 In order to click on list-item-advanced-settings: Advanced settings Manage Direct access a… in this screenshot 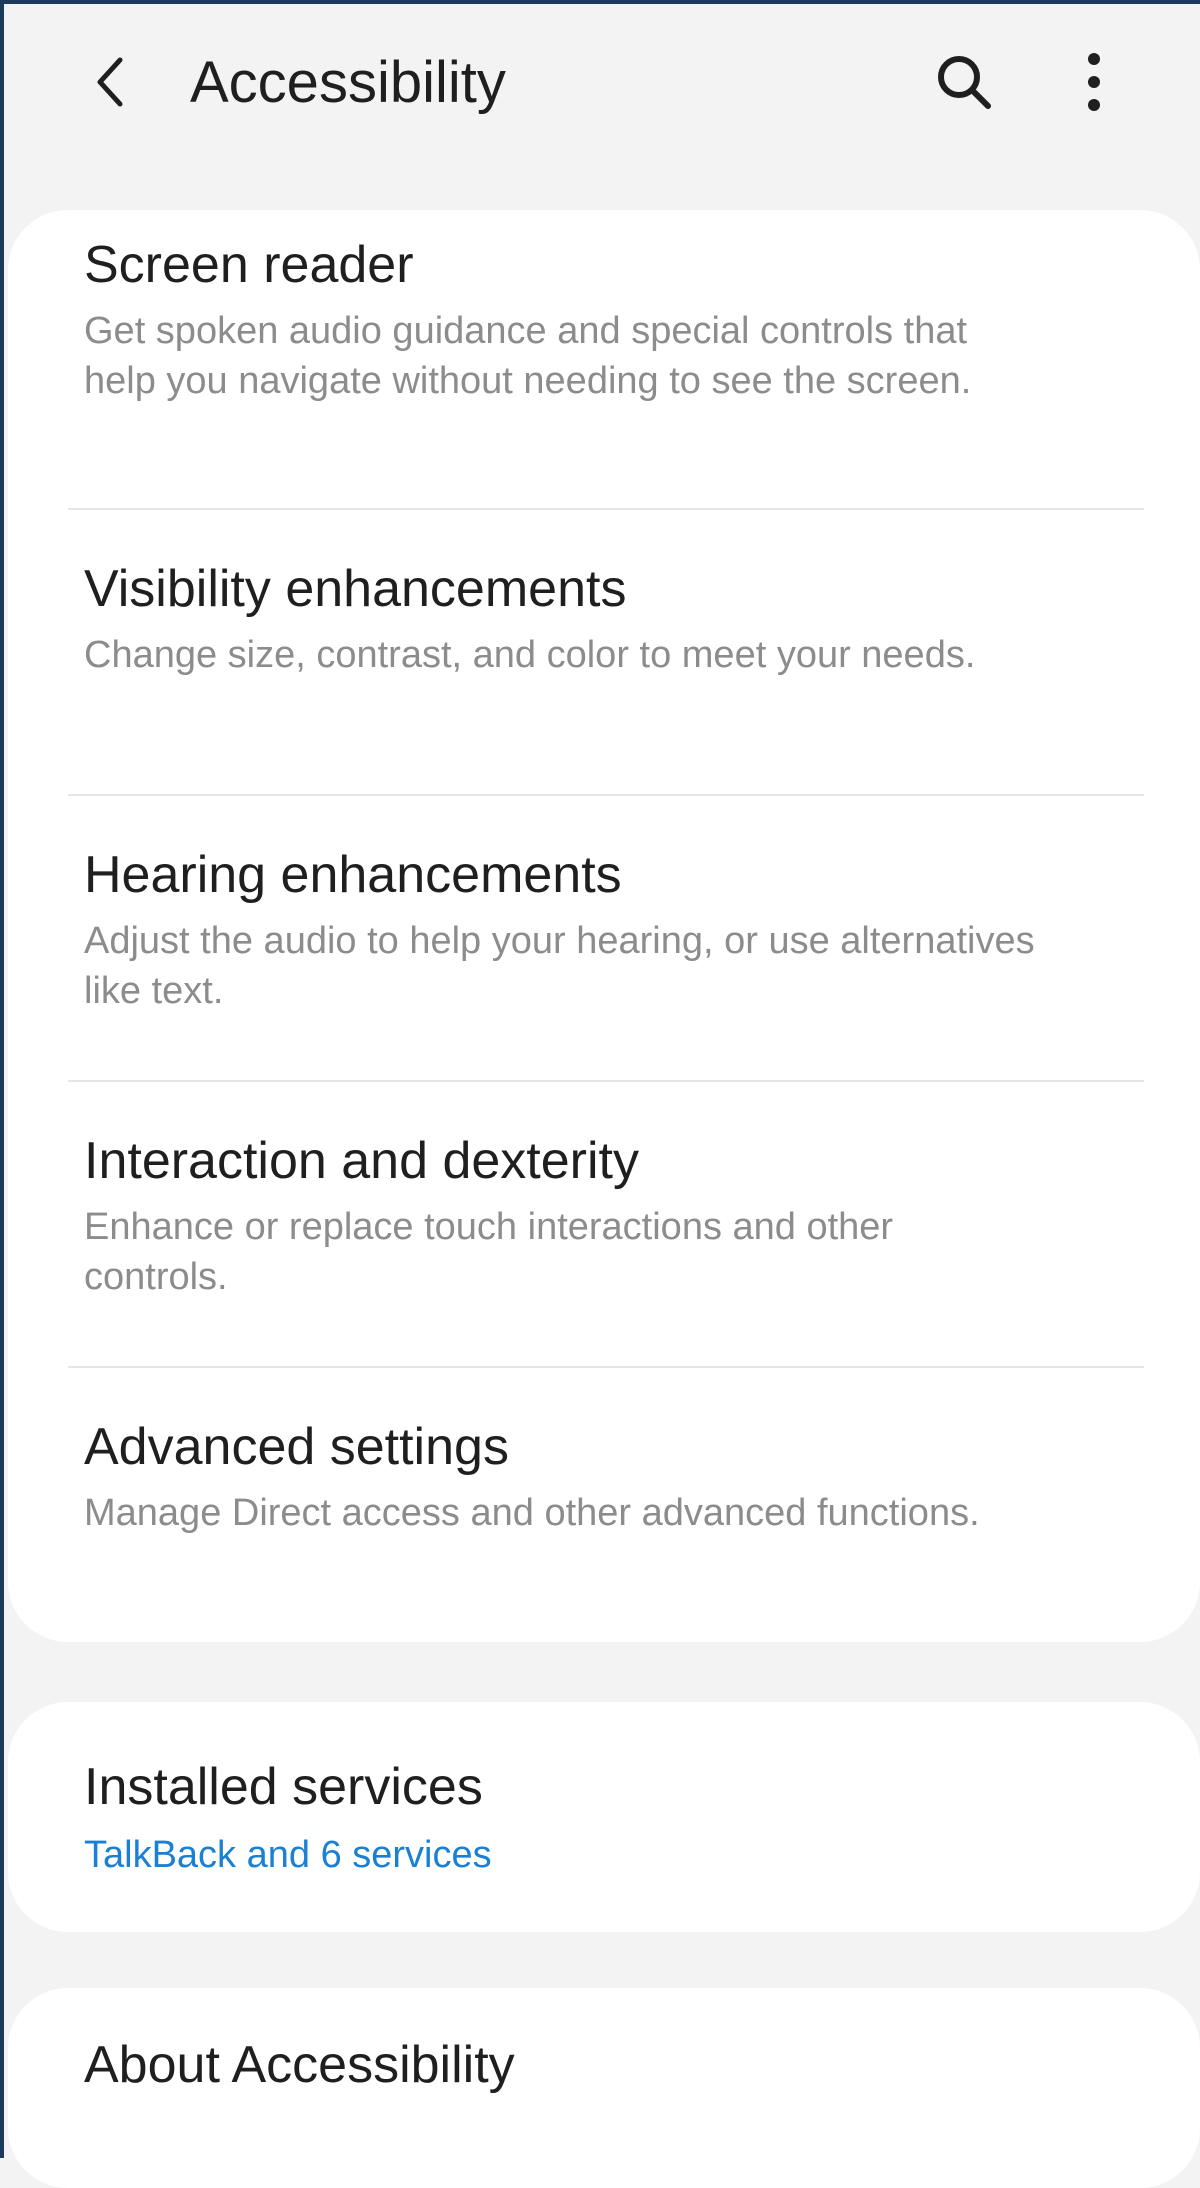, I will do `click(604, 1505)`.